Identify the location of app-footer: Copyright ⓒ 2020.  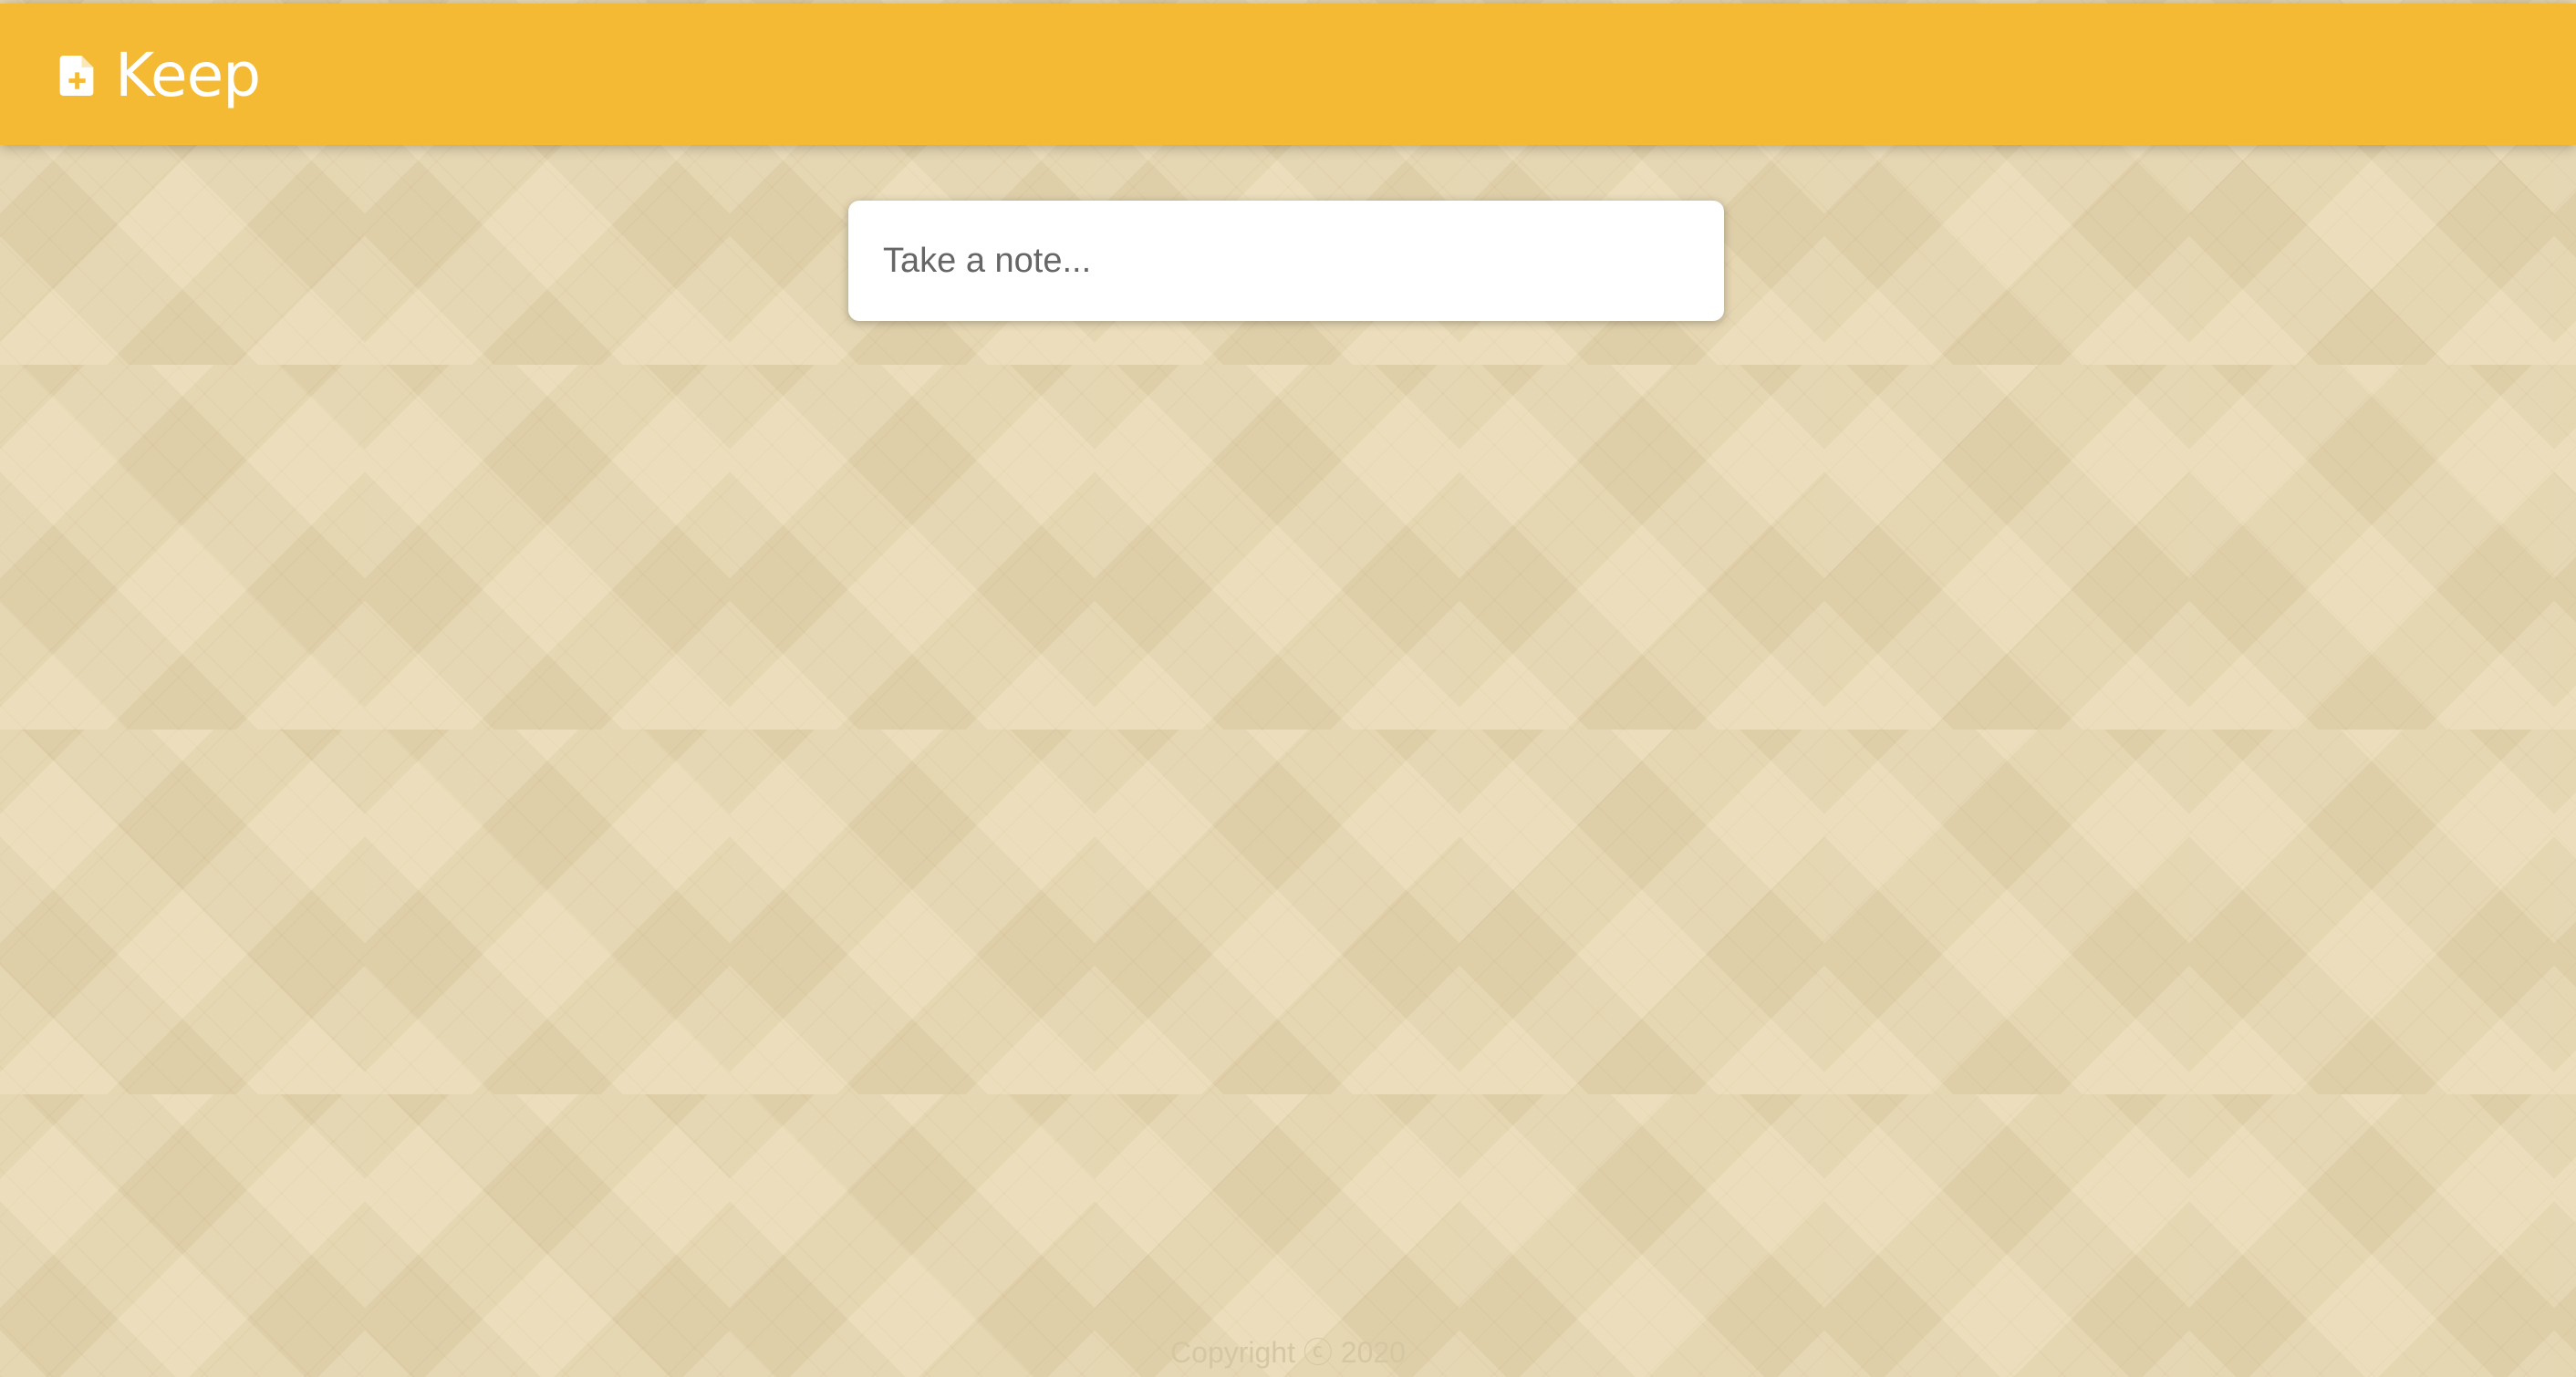
(1288, 1351).